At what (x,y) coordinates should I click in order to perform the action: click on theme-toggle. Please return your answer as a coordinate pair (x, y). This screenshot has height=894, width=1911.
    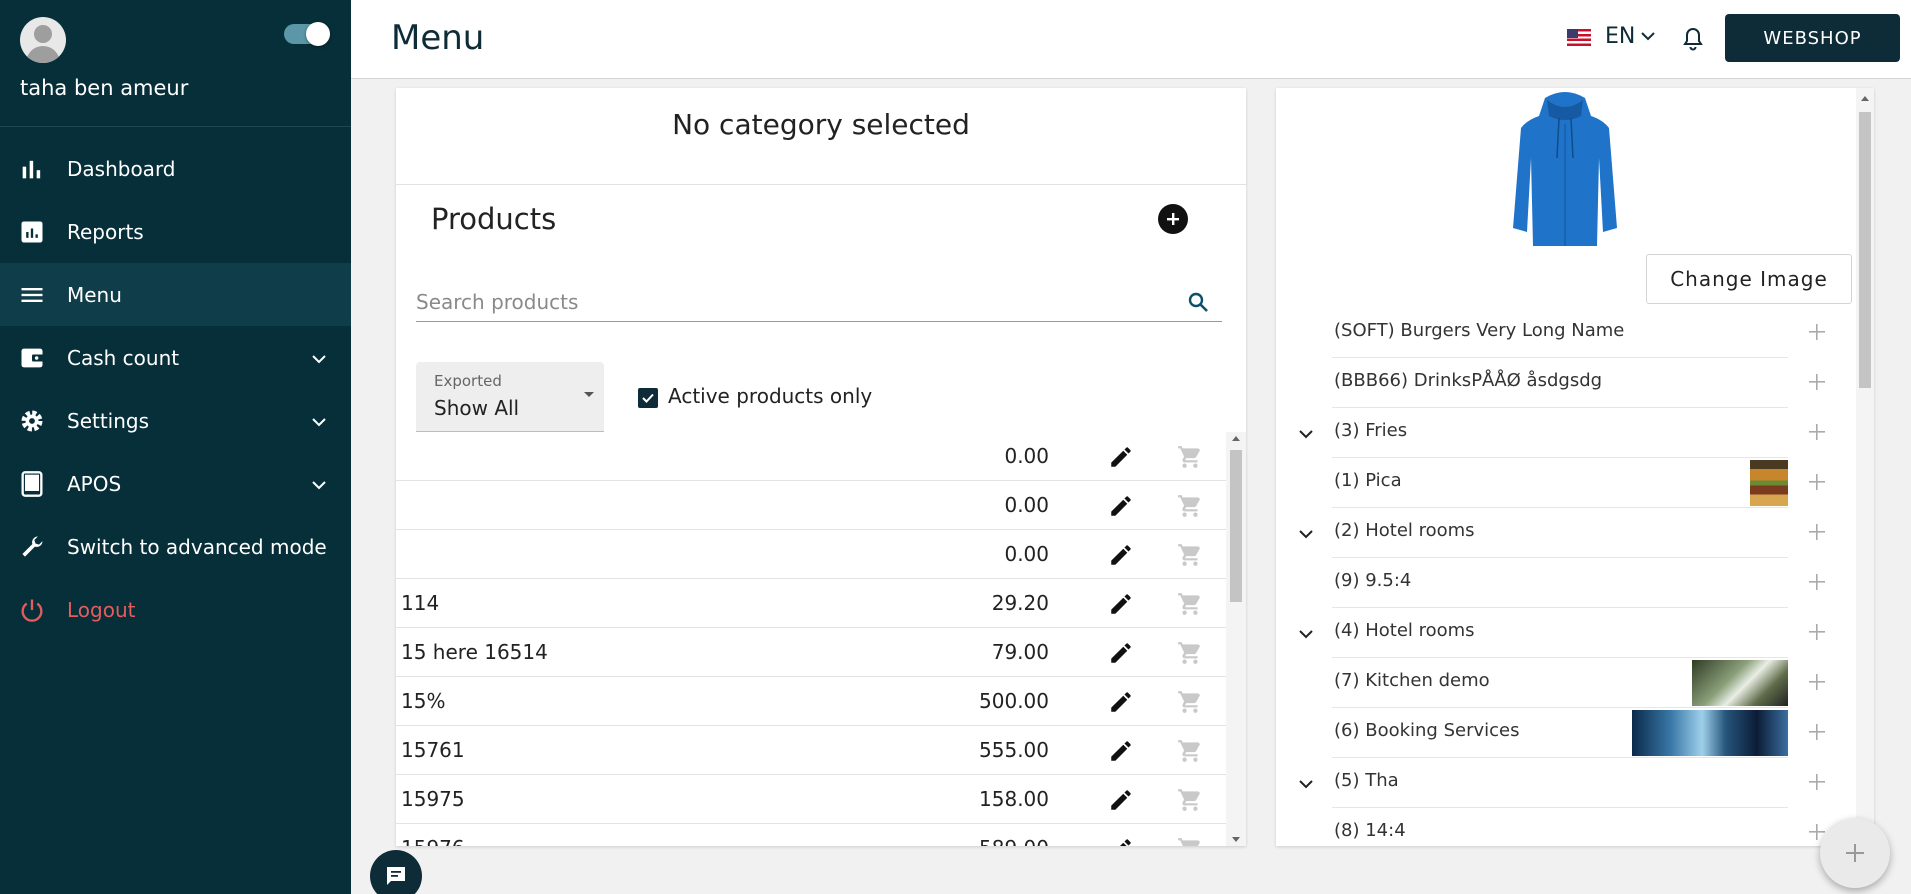
    Looking at the image, I should click on (307, 34).